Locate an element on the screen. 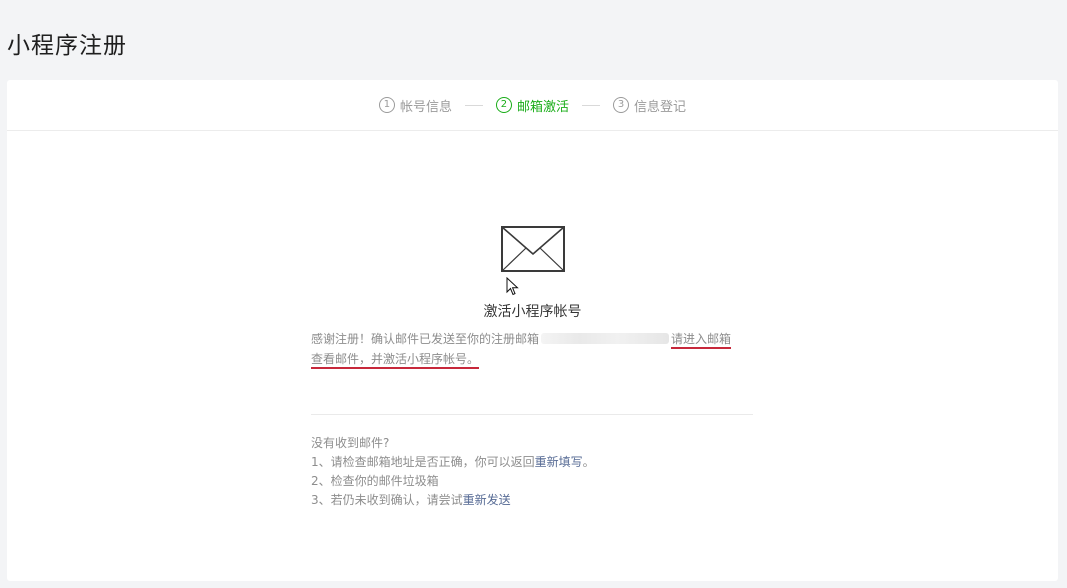 The height and width of the screenshot is (588, 1067). notice-prefix: 感谢注册！确认邮件已发送至你的注册邮箱 is located at coordinates (425, 339).